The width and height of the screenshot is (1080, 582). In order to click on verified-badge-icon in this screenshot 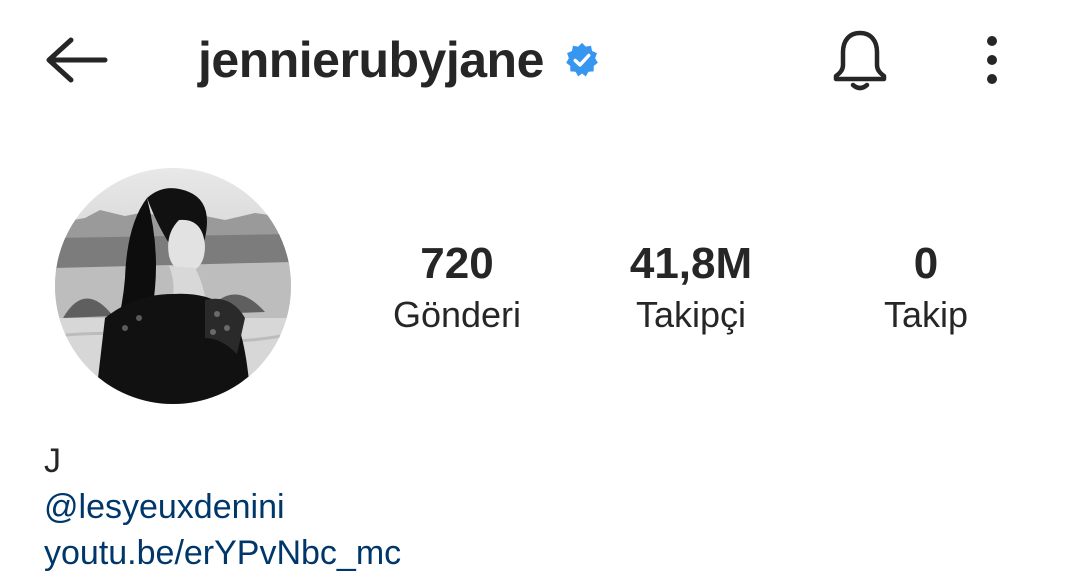, I will do `click(582, 60)`.